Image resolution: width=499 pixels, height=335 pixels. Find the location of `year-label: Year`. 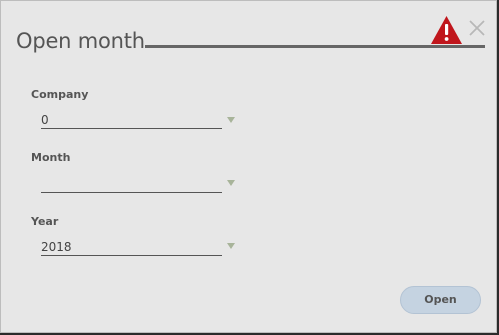

year-label: Year is located at coordinates (45, 221).